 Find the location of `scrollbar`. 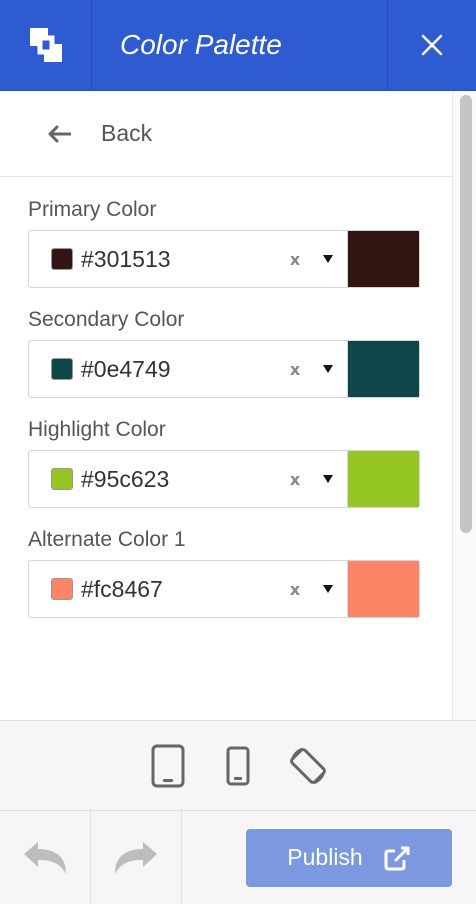

scrollbar is located at coordinates (464, 405).